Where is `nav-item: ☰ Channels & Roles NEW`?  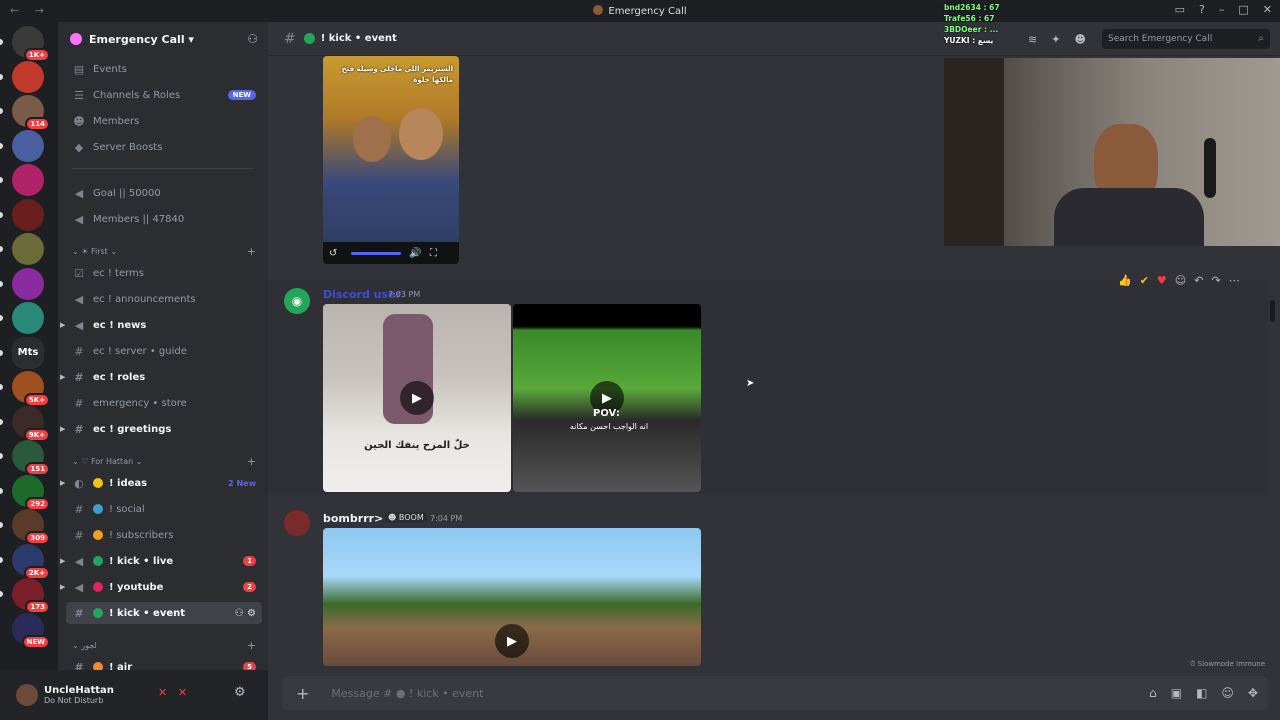 nav-item: ☰ Channels & Roles NEW is located at coordinates (164, 95).